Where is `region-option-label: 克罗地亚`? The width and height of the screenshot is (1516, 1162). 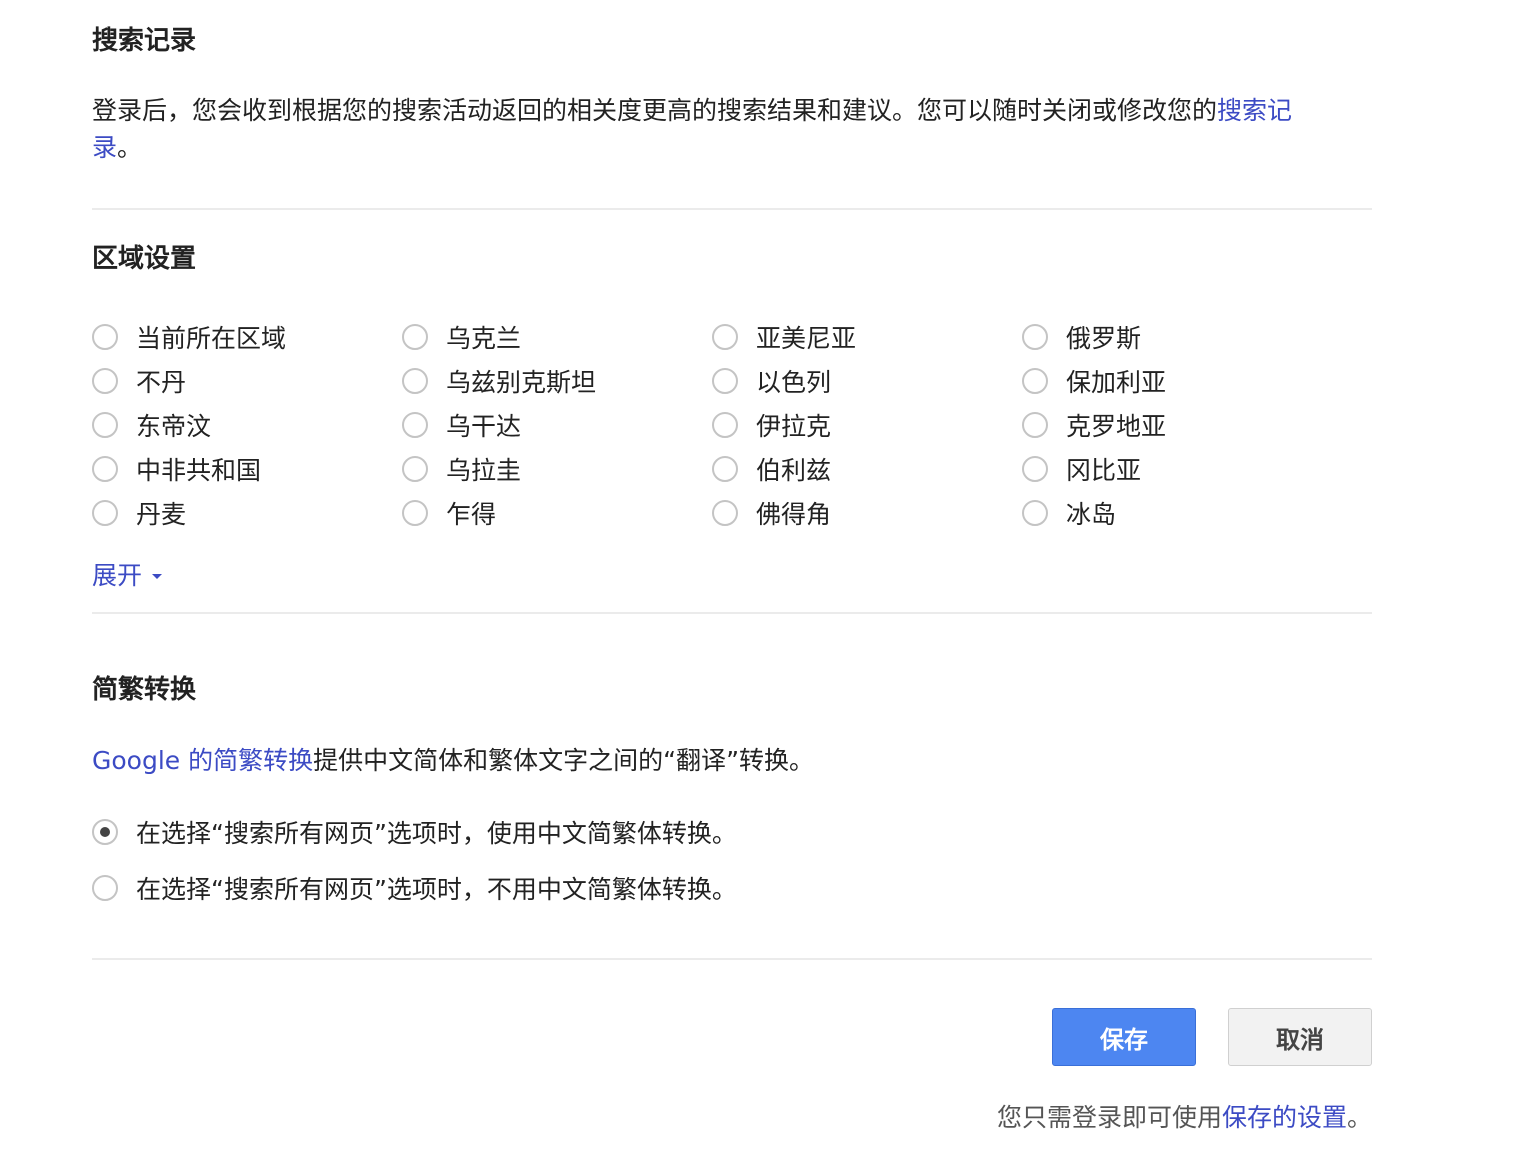
region-option-label: 克罗地亚 is located at coordinates (1116, 426).